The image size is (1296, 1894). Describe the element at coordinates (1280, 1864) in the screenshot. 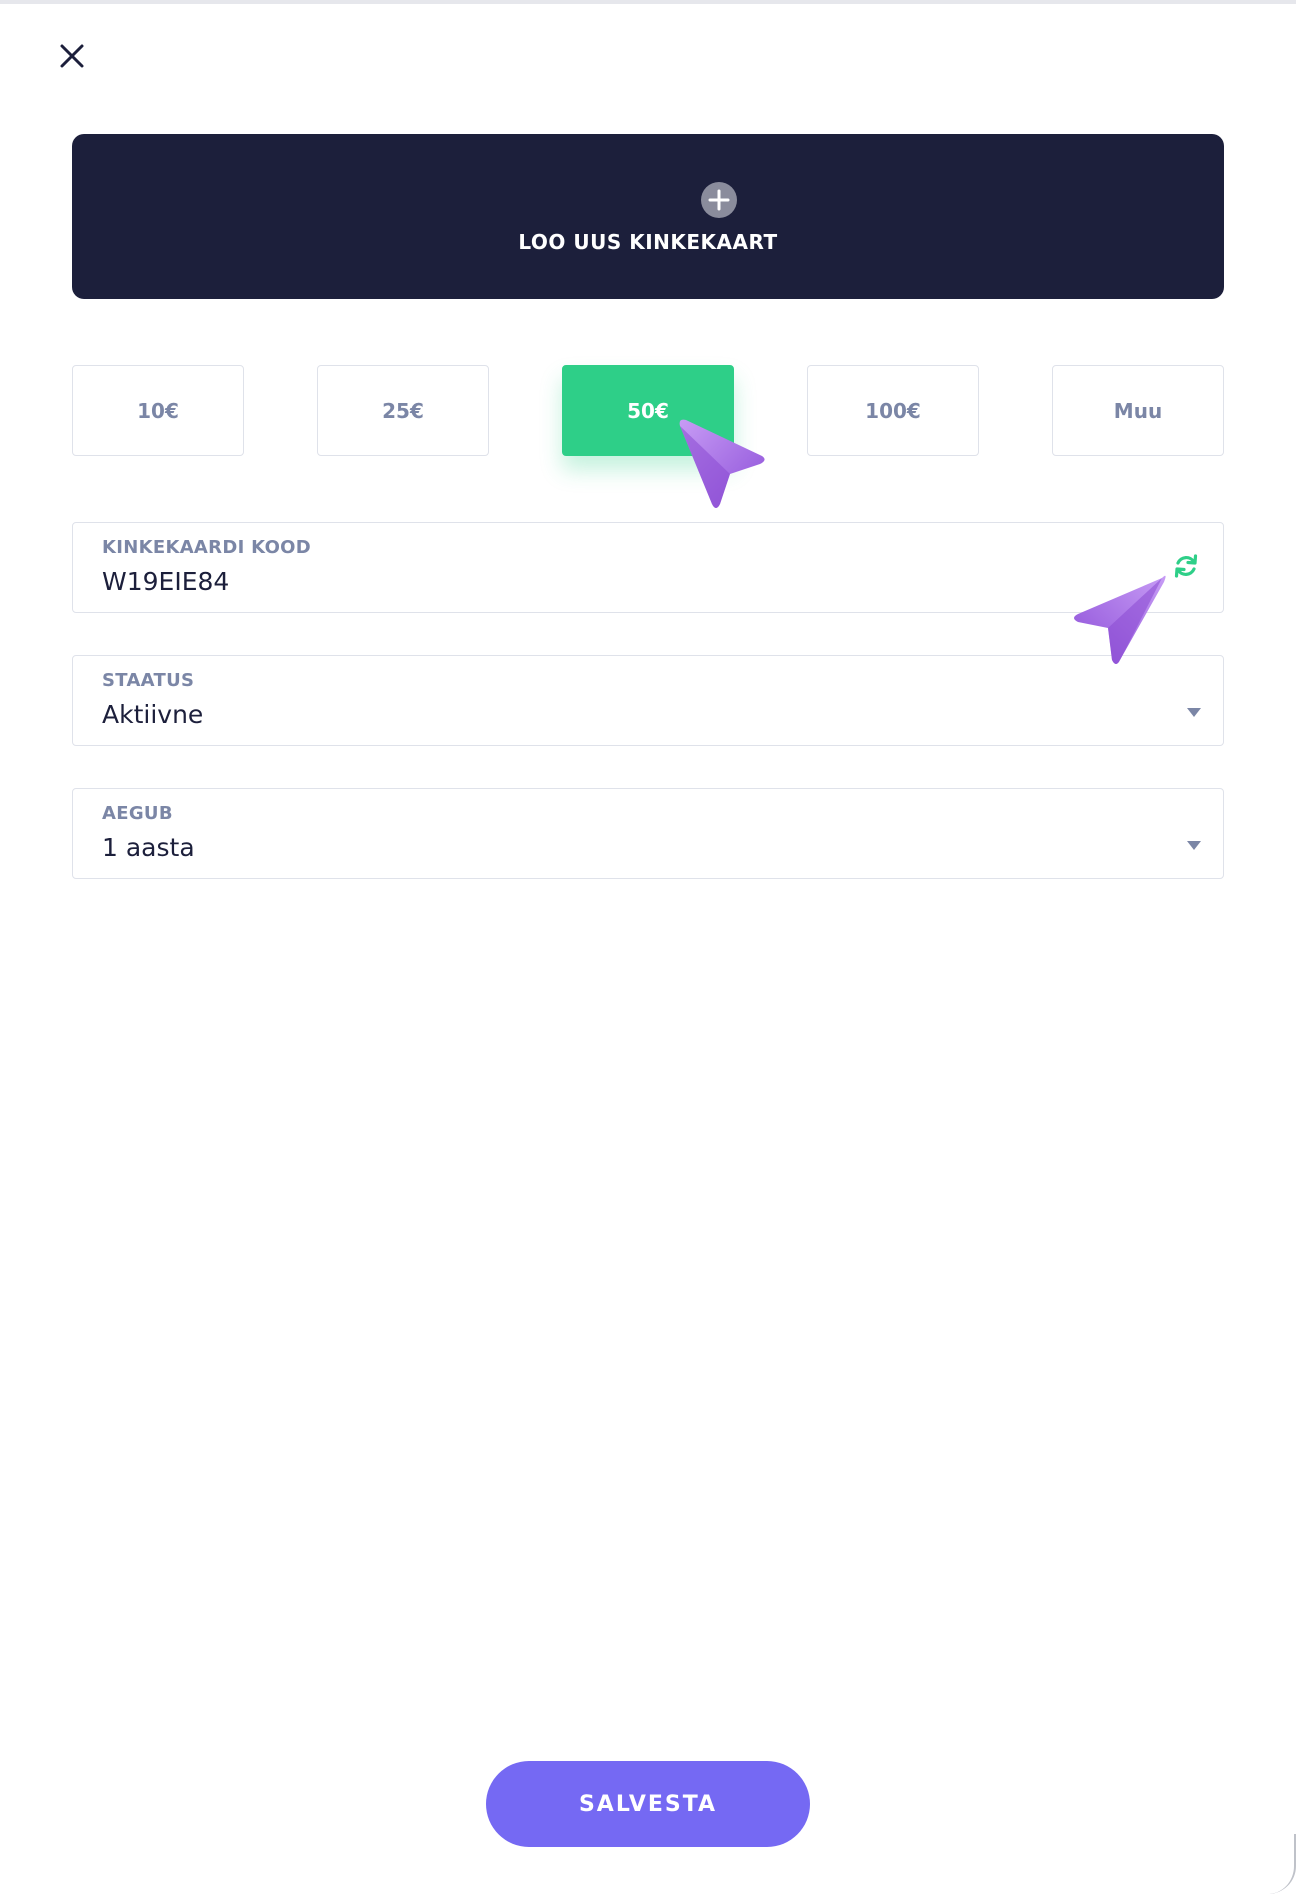

I see `window-corner` at that location.